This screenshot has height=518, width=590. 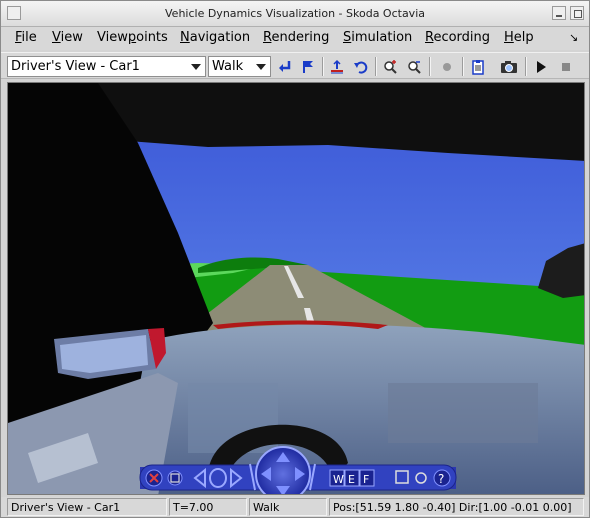 What do you see at coordinates (285, 66) in the screenshot?
I see `return-arrow-icon` at bounding box center [285, 66].